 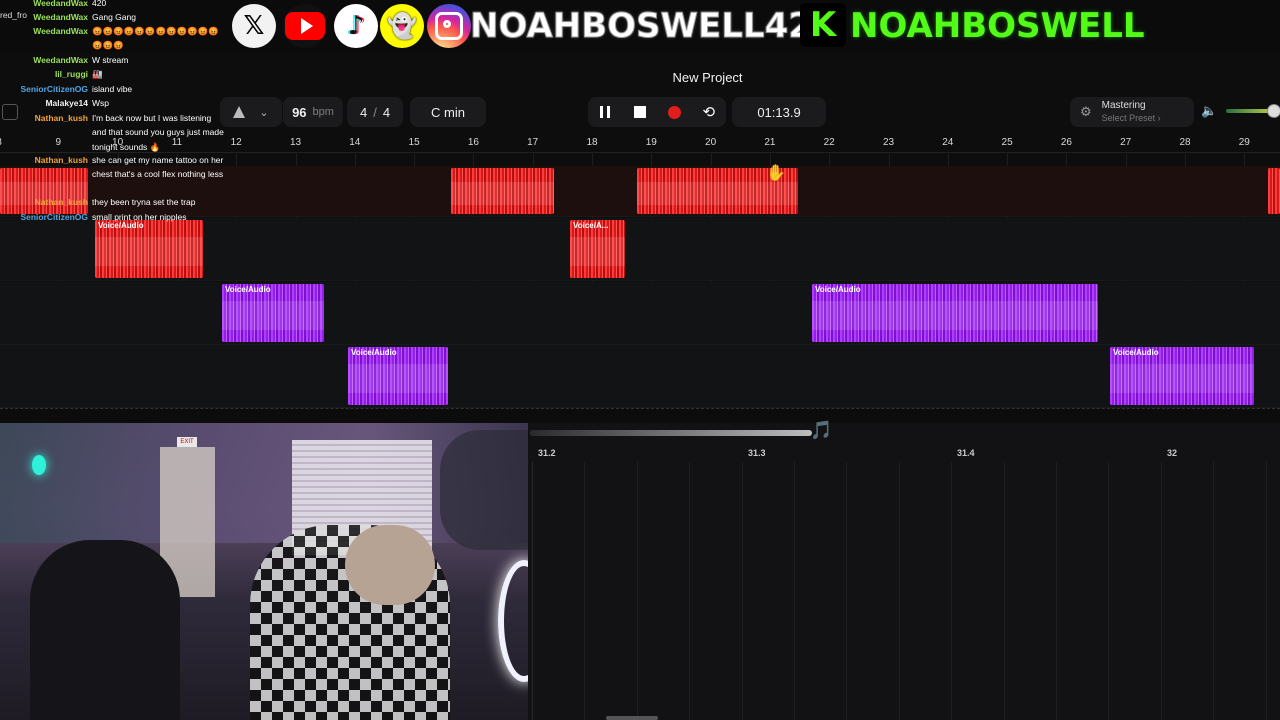 I want to click on ruler-tick-label: 17, so click(x=533, y=142).